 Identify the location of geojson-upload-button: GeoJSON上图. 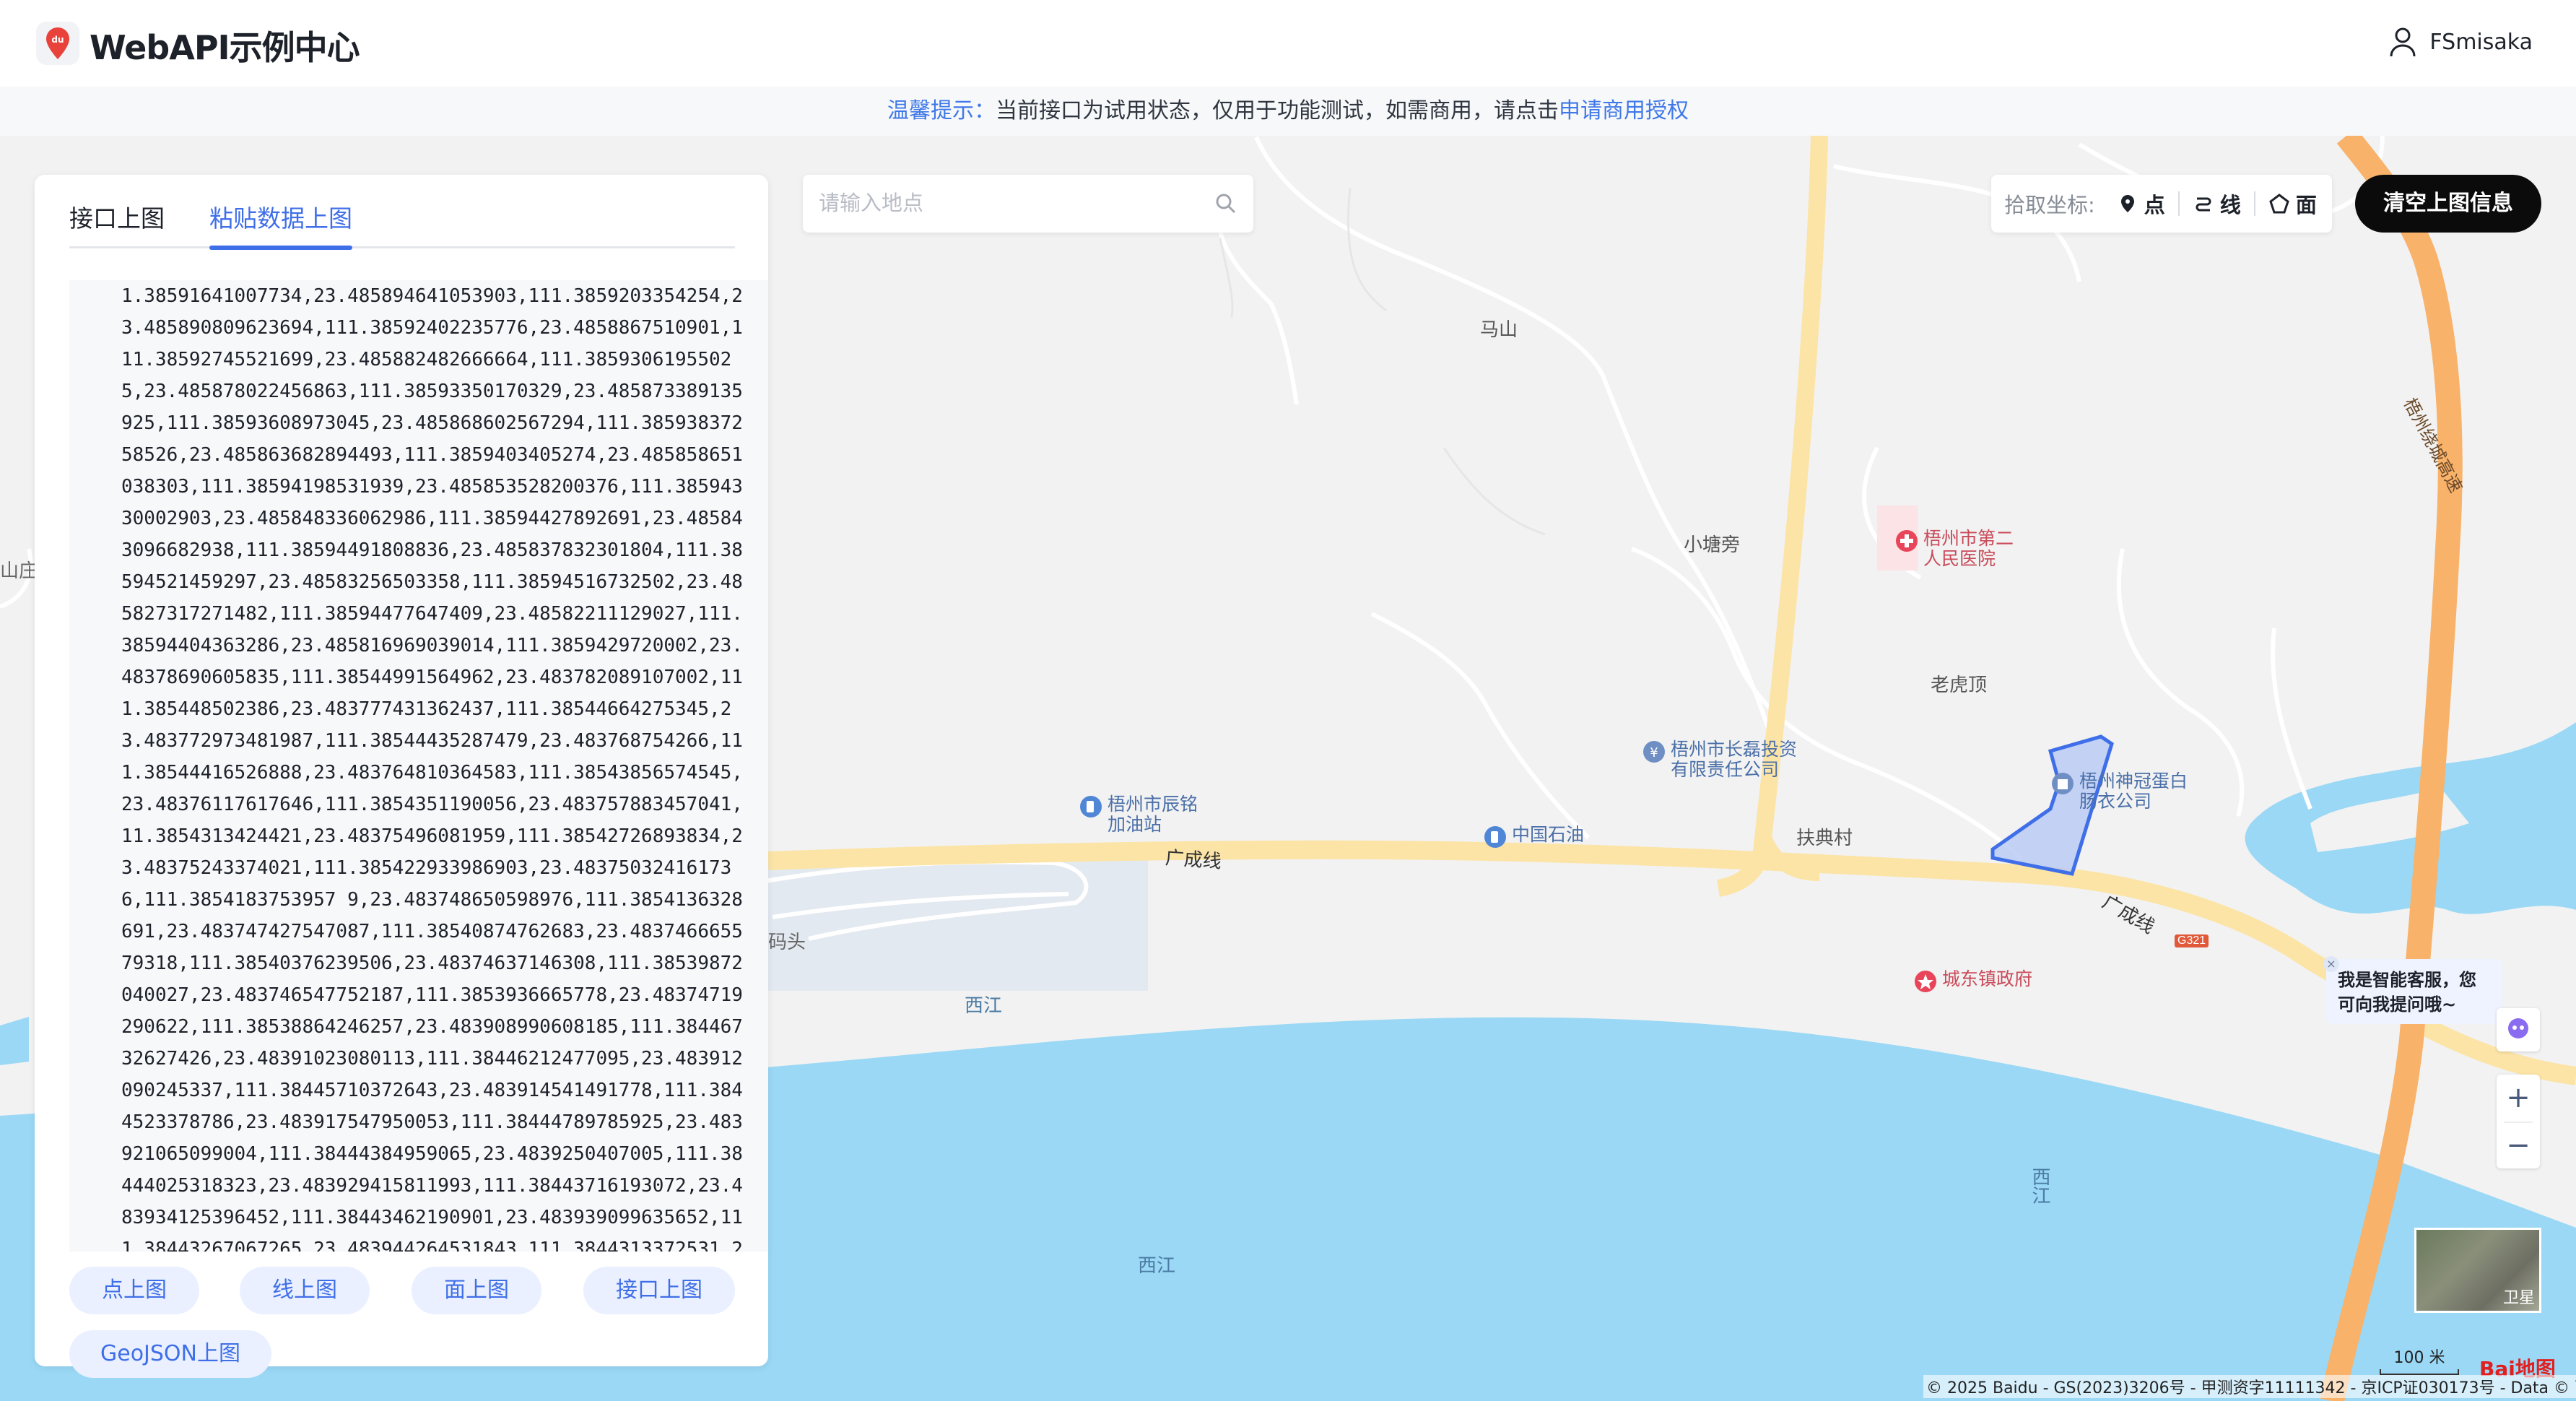
(170, 1354).